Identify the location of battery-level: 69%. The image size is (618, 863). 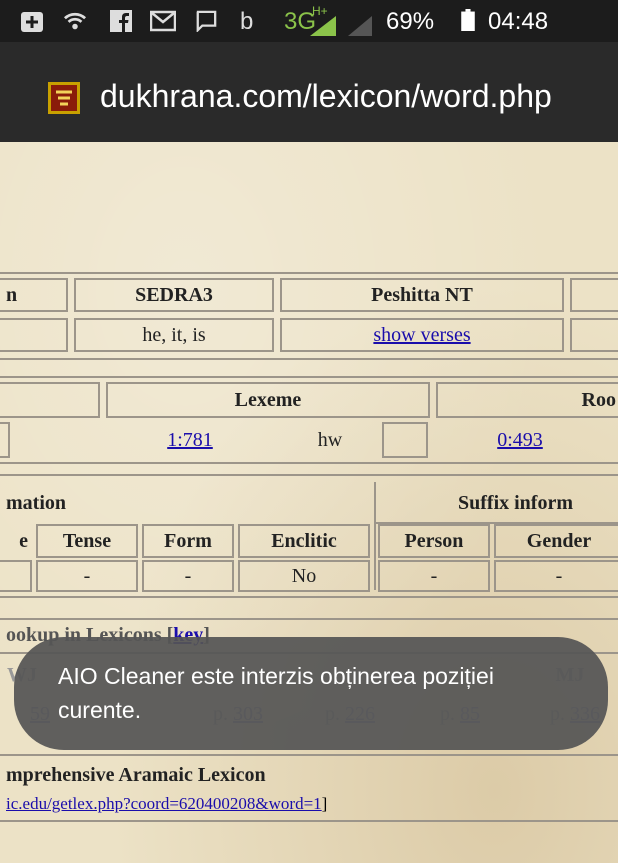
(410, 21).